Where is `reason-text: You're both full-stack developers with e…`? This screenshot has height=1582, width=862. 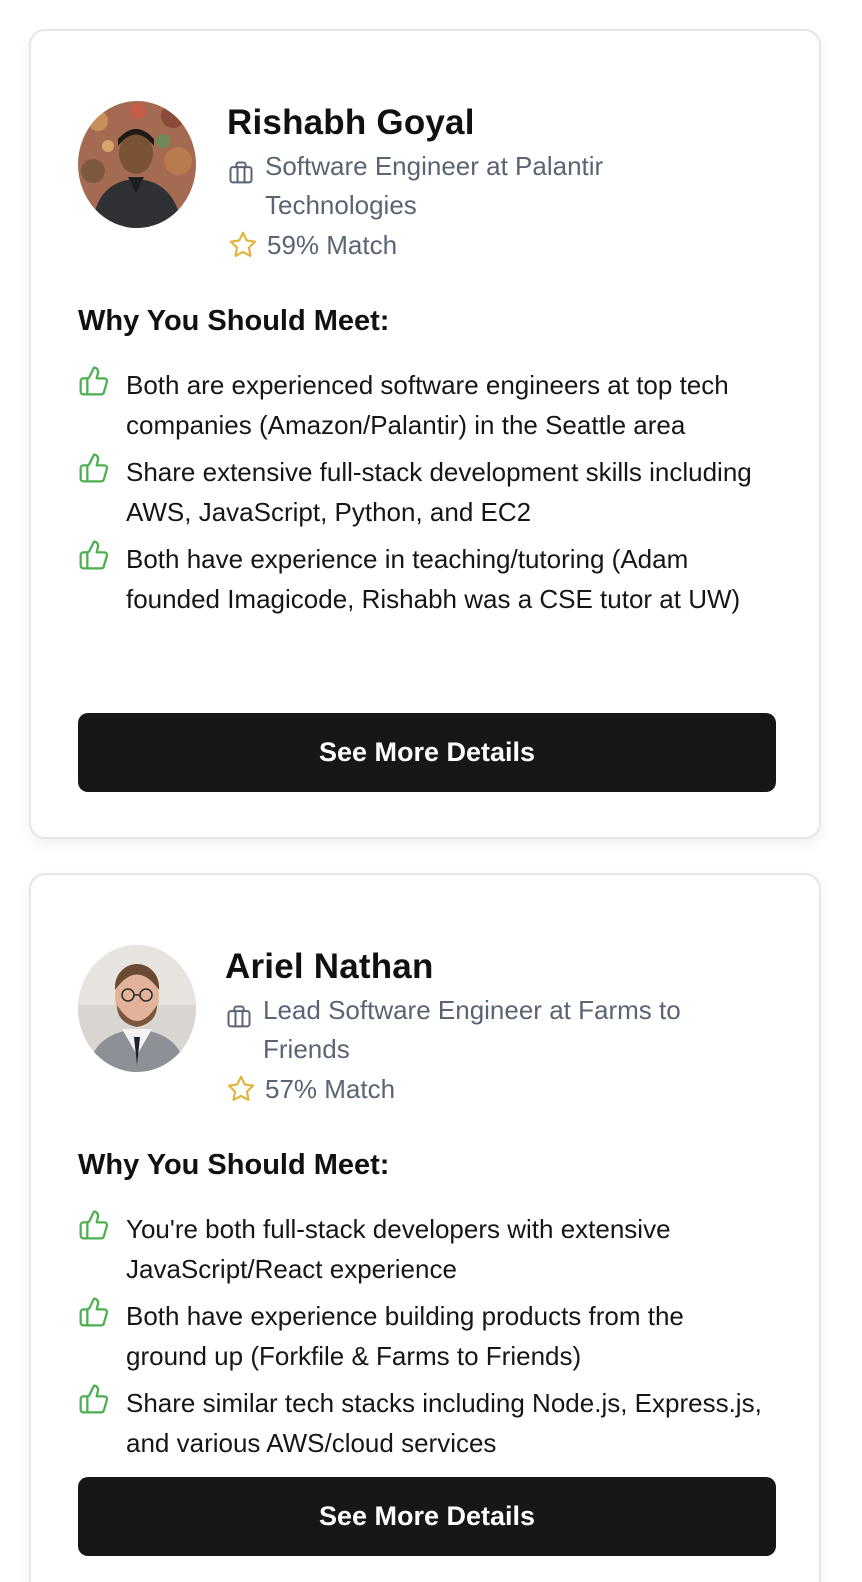 reason-text: You're both full-stack developers with e… is located at coordinates (398, 1249).